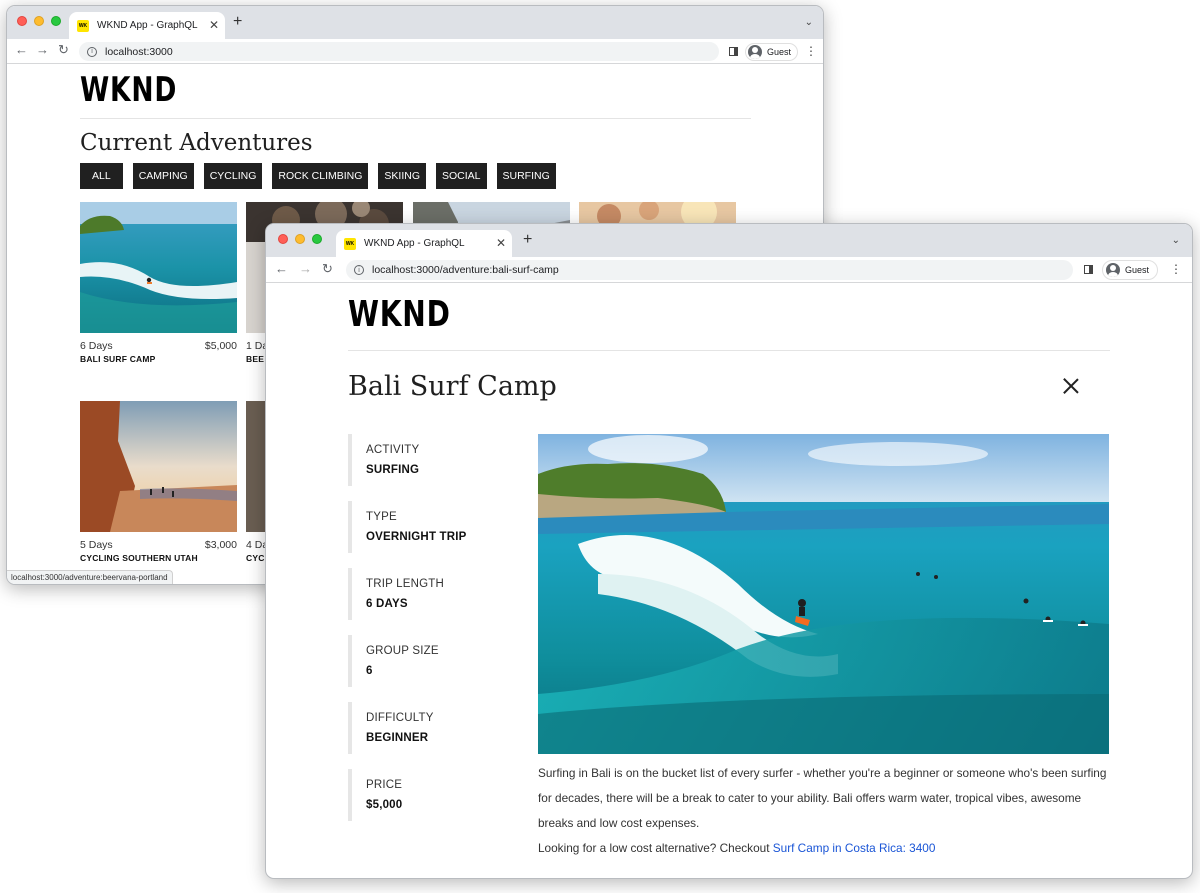  Describe the element at coordinates (158, 346) in the screenshot. I see `card-meta: 6 Days $5,000` at that location.